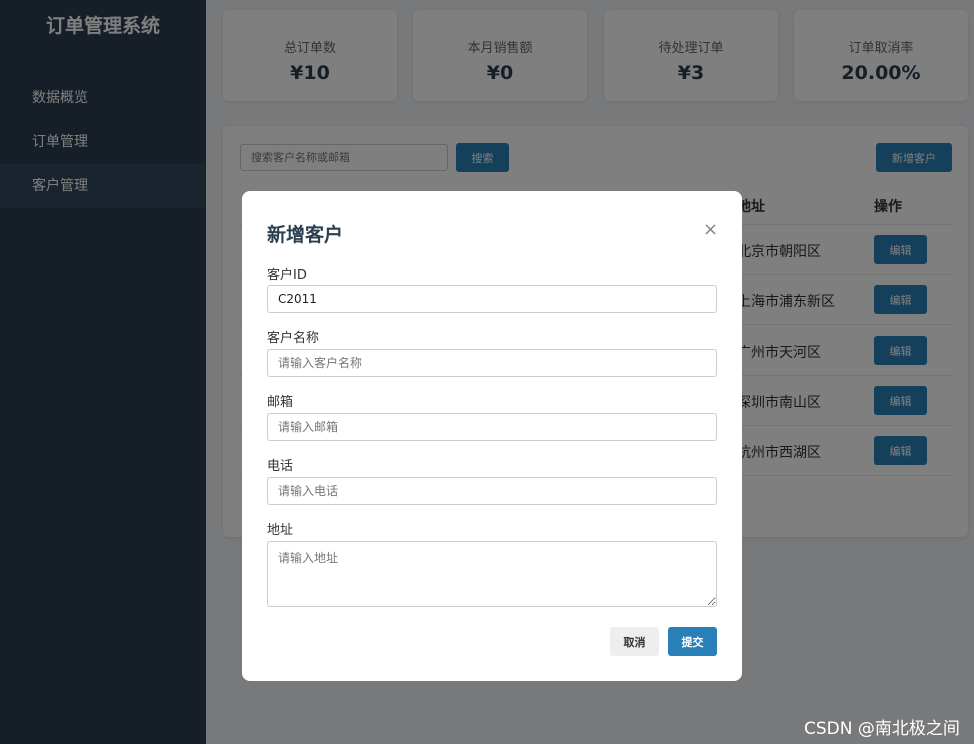 Image resolution: width=974 pixels, height=744 pixels. Describe the element at coordinates (280, 466) in the screenshot. I see `phone-label: 电话` at that location.